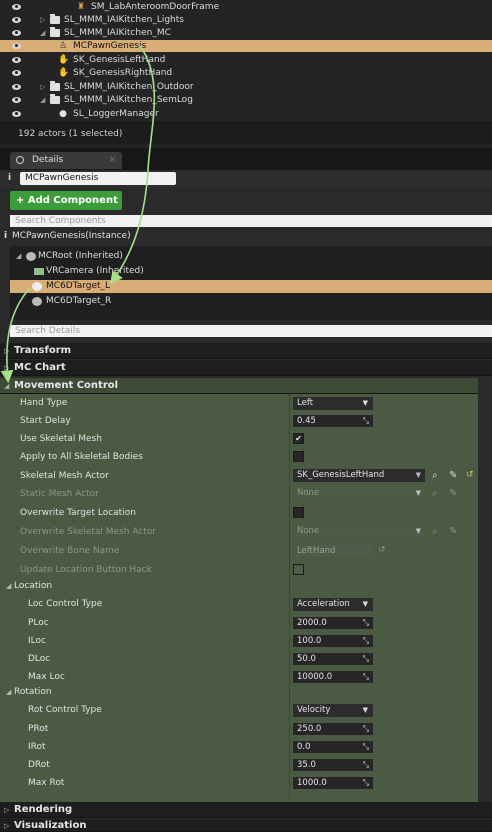  Describe the element at coordinates (333, 551) in the screenshot. I see `overwrite-bone-name-field: LeftHand` at that location.